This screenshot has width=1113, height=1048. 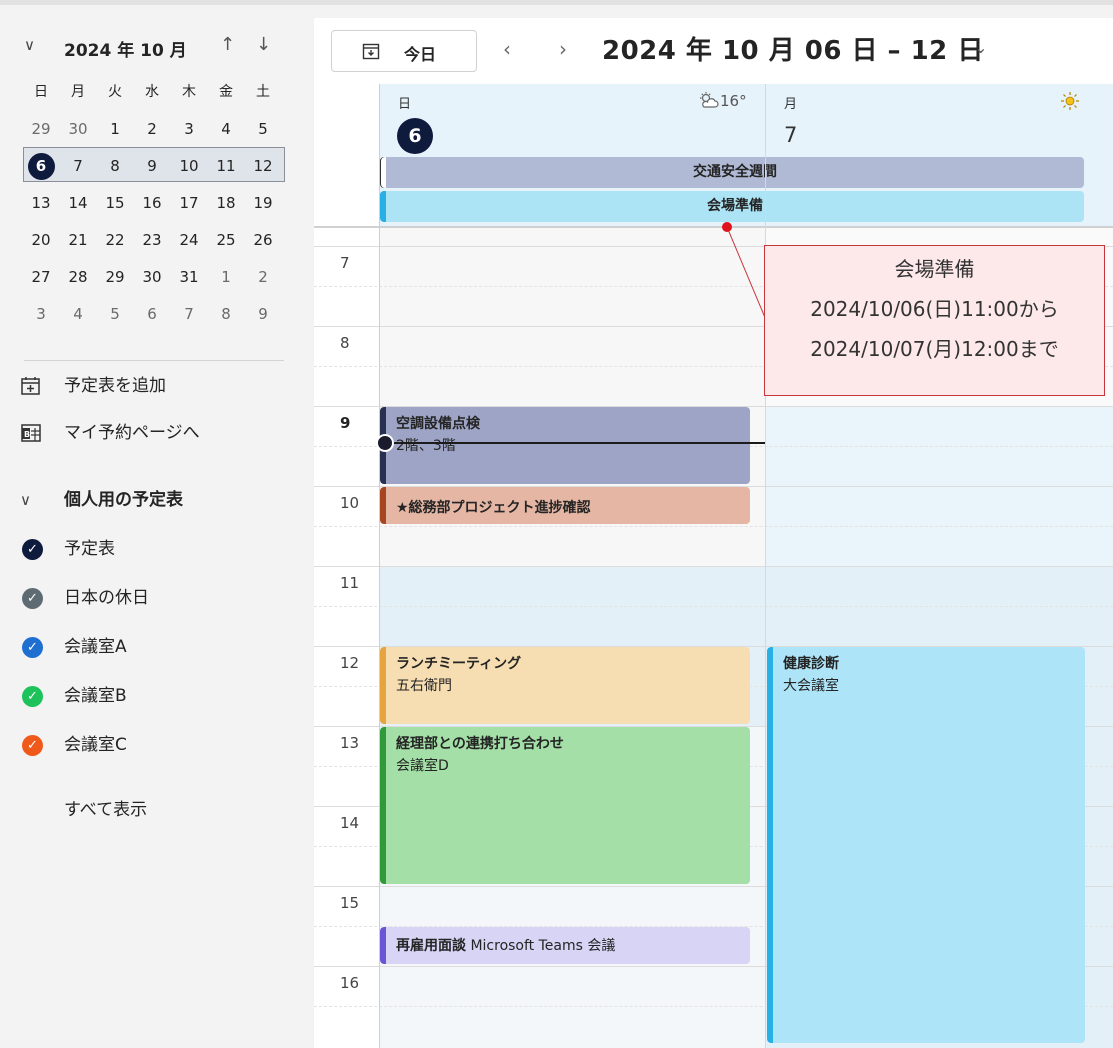 I want to click on mini-calendar-day: 21, so click(x=78, y=240).